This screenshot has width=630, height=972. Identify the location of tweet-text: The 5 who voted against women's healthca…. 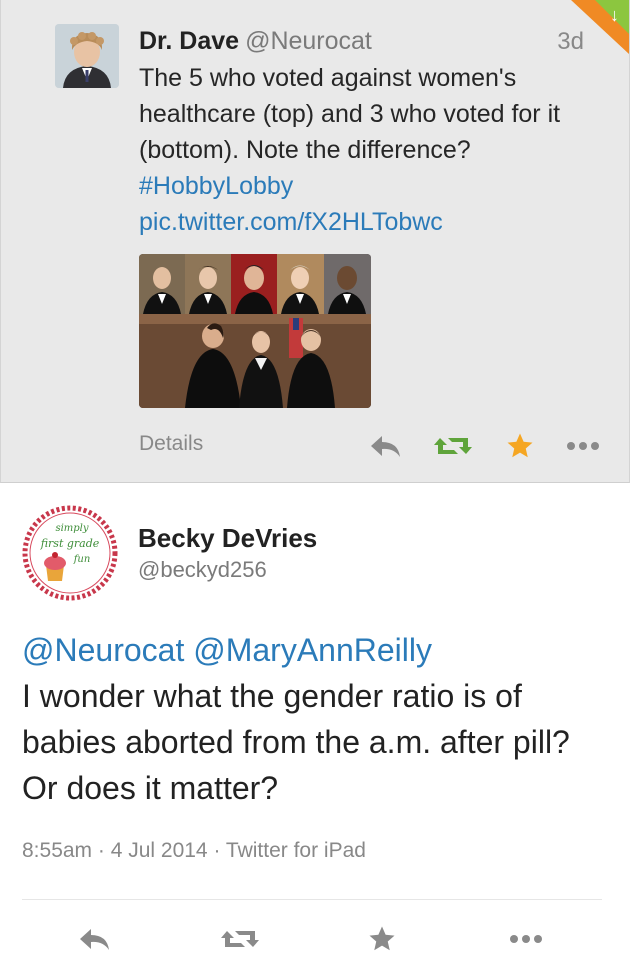
(374, 150).